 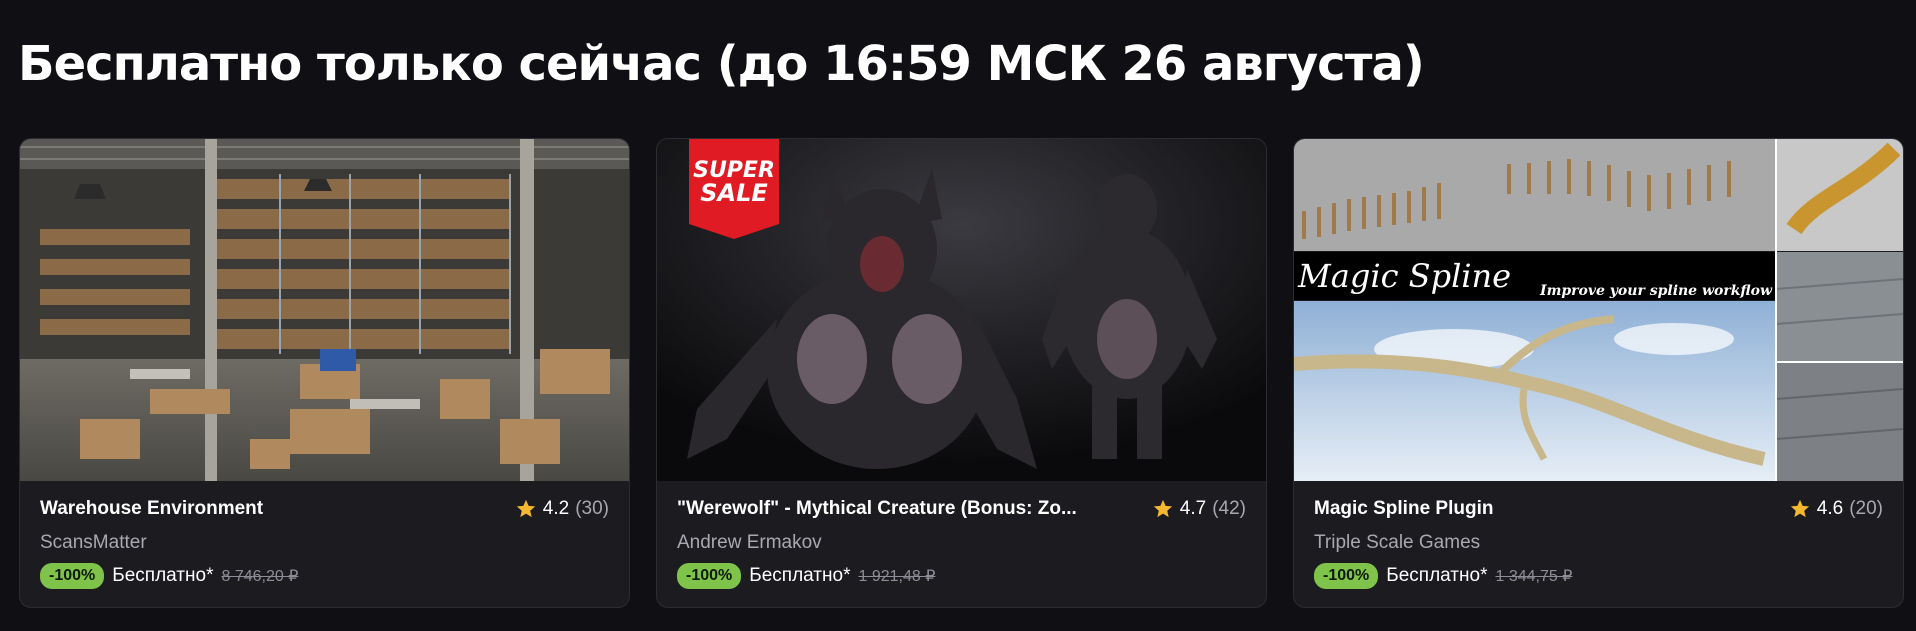 What do you see at coordinates (1656, 291) in the screenshot?
I see `magic-spline-banner-subtitle: Improve your spline workflow` at bounding box center [1656, 291].